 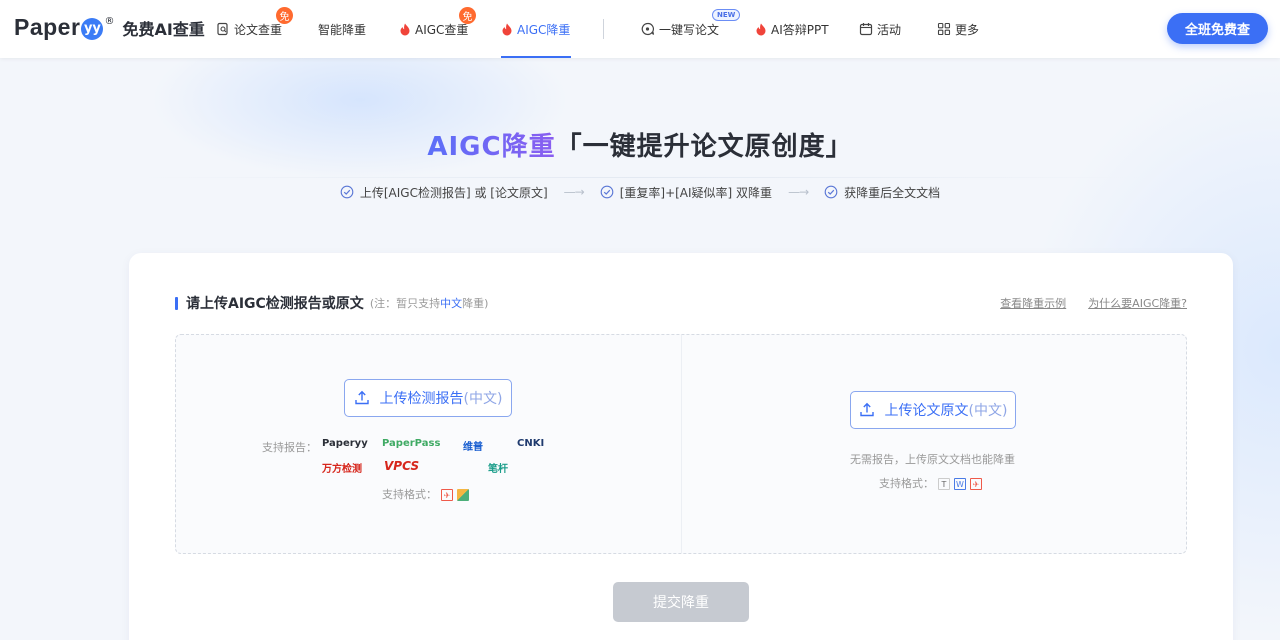 What do you see at coordinates (109, 21) in the screenshot?
I see `logo-registered: ®` at bounding box center [109, 21].